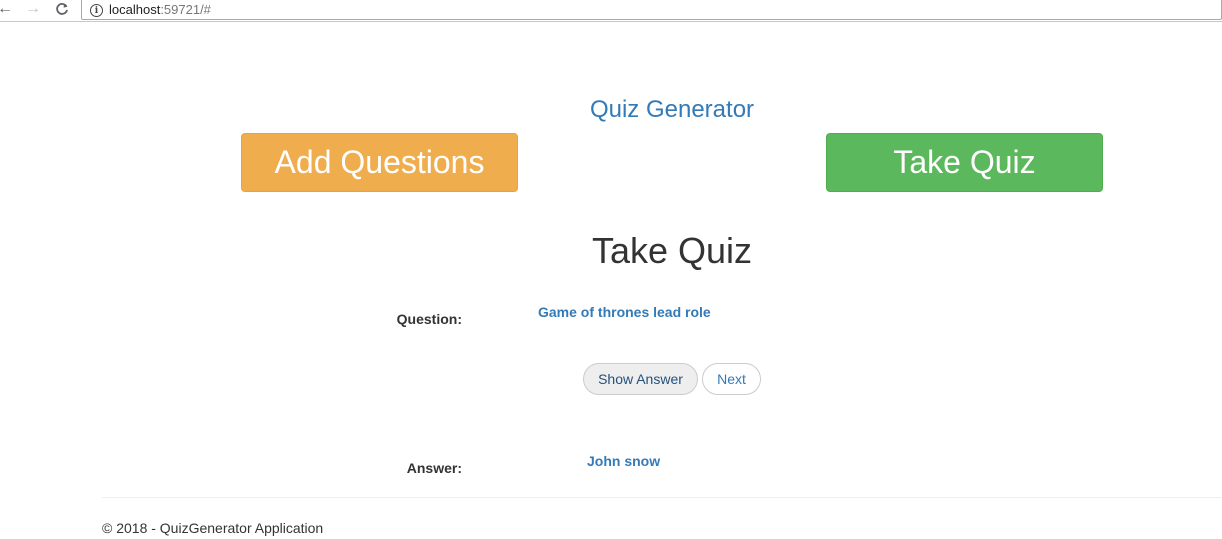  Describe the element at coordinates (731, 379) in the screenshot. I see `next-button: Next` at that location.